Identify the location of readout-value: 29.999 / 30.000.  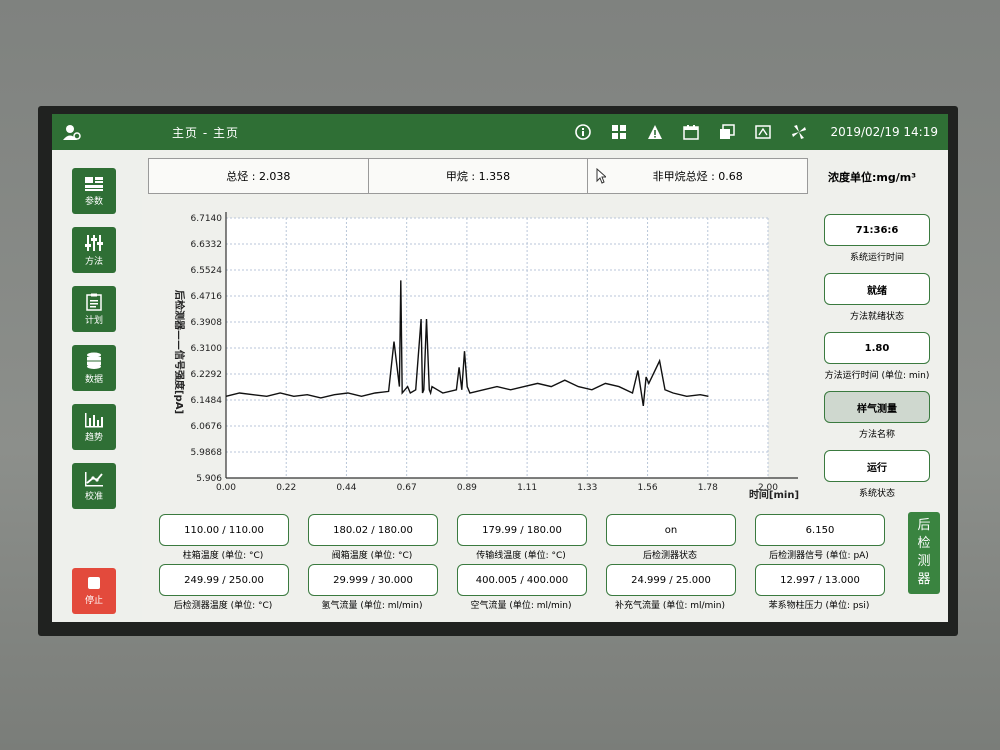
(373, 580).